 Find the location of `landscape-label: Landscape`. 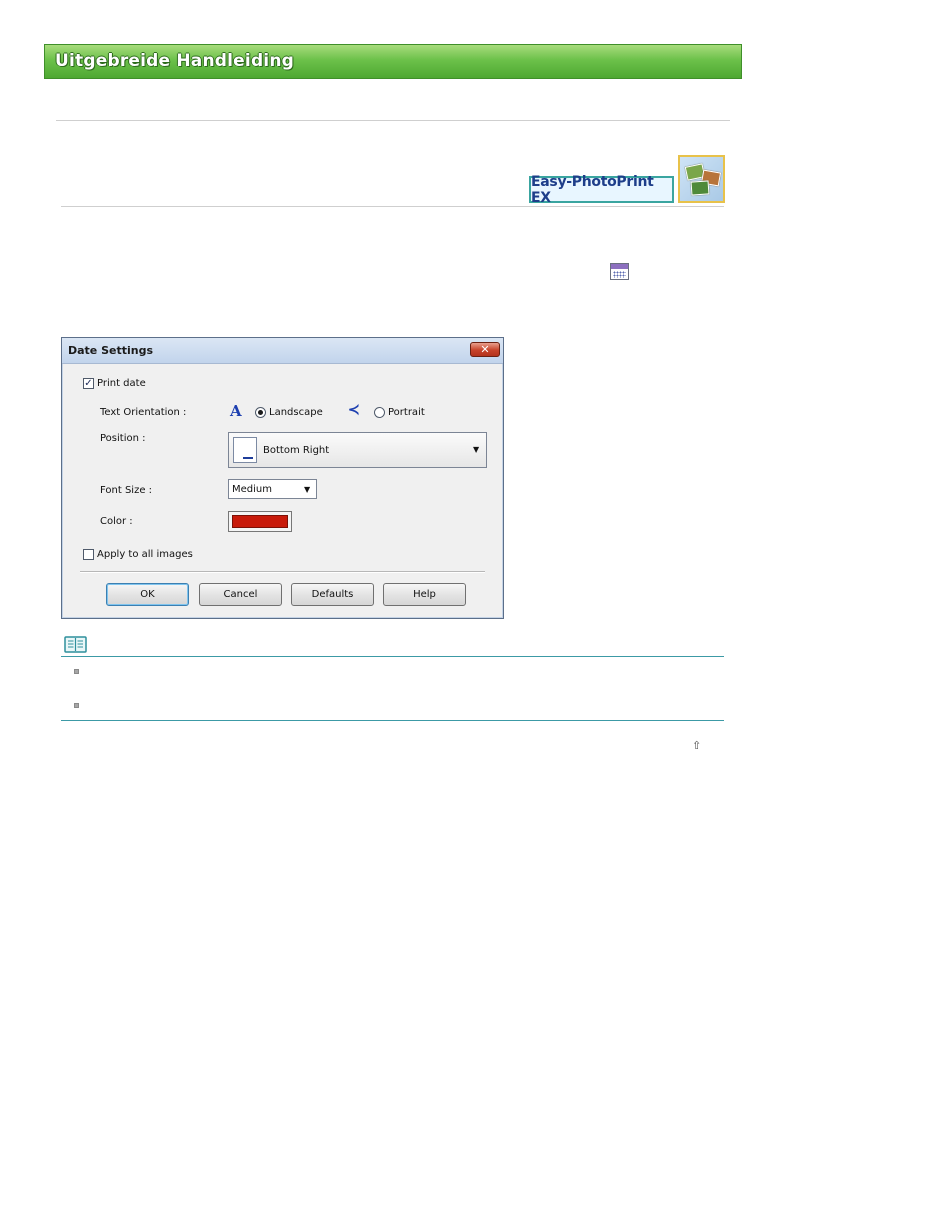

landscape-label: Landscape is located at coordinates (296, 412).